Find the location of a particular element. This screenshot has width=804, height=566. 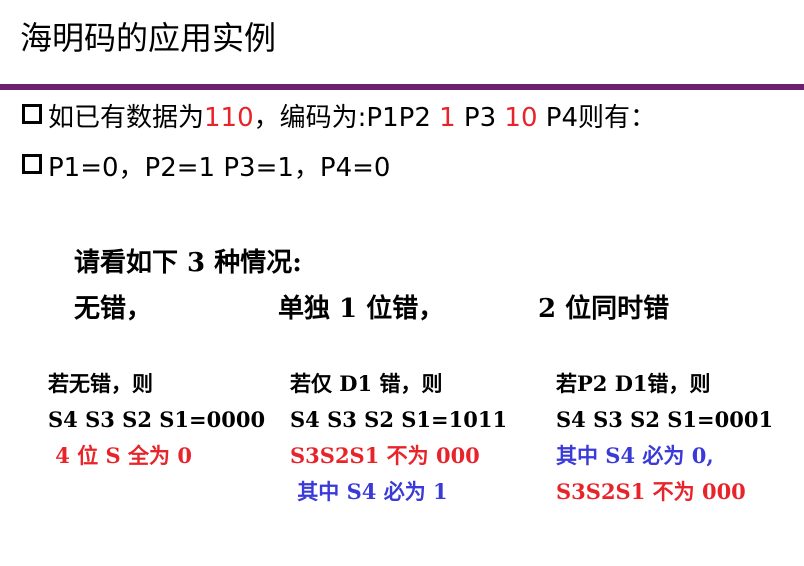

col1-conclusion: 4 位 S 全为 0 is located at coordinates (120, 455).